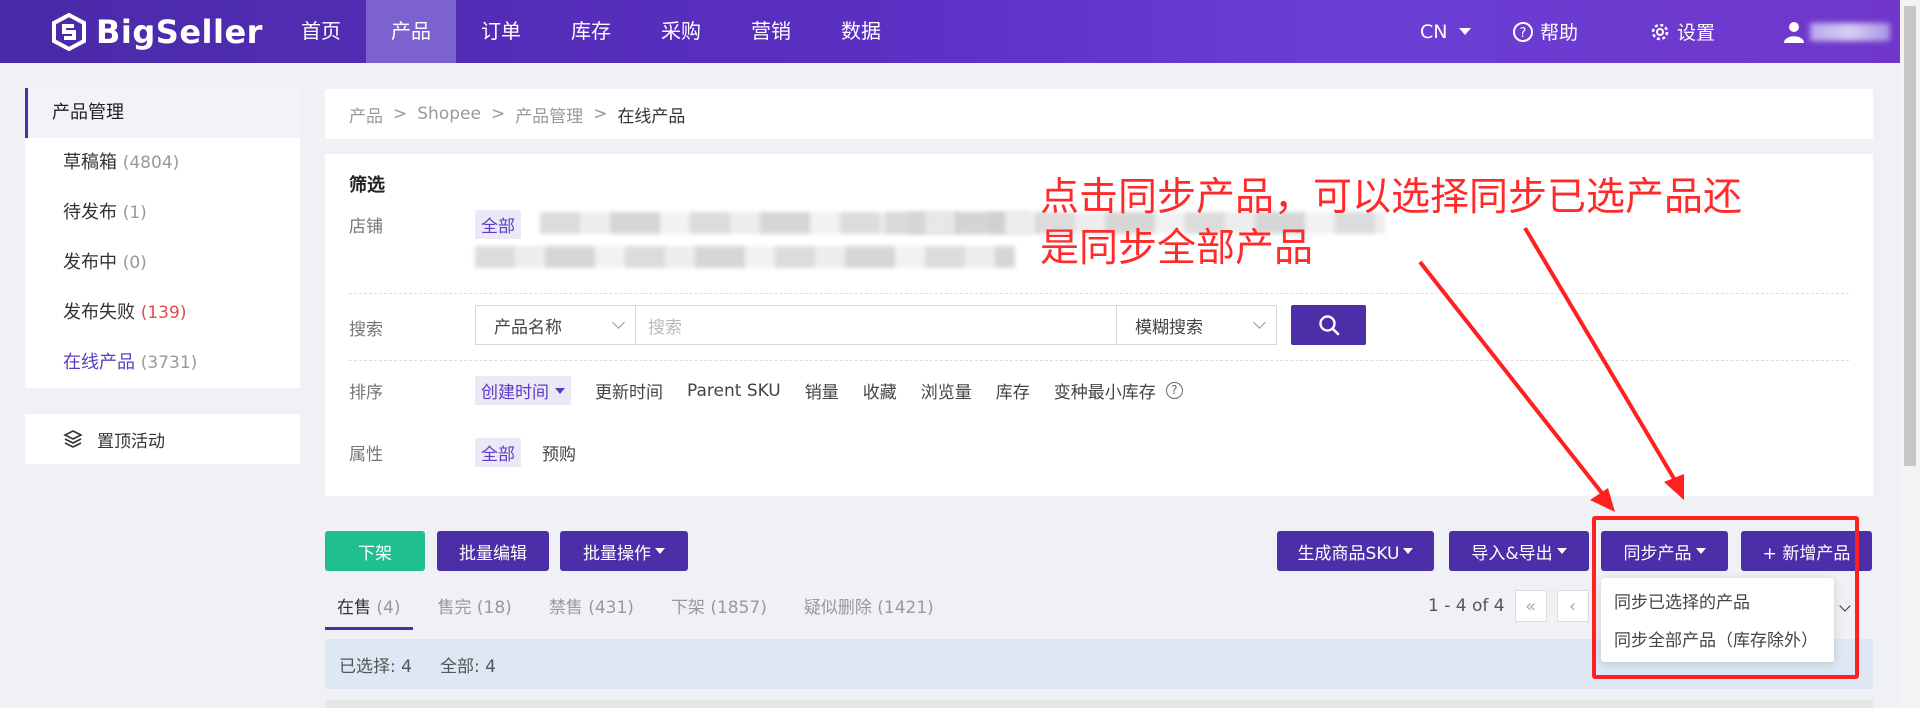 The width and height of the screenshot is (1920, 708). What do you see at coordinates (1603, 363) in the screenshot?
I see `arrow-to-dropdown` at bounding box center [1603, 363].